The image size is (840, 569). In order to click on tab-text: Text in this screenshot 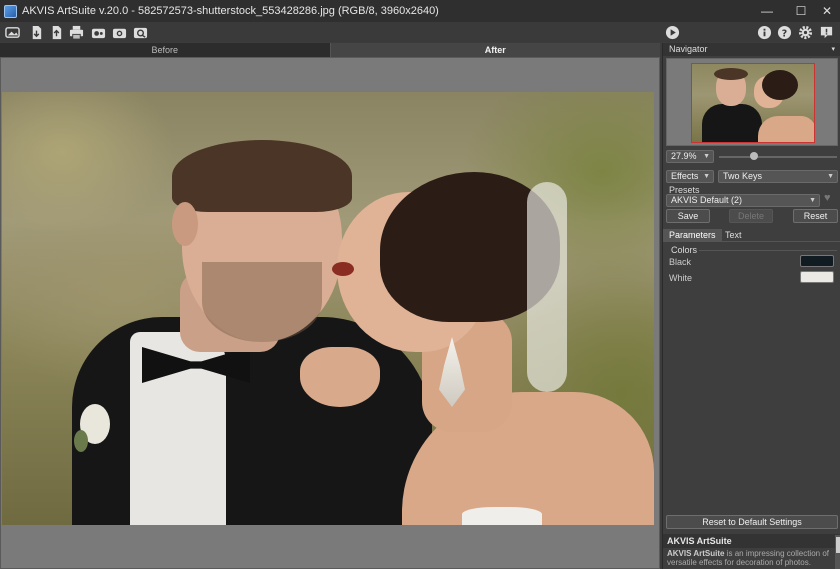, I will do `click(733, 235)`.